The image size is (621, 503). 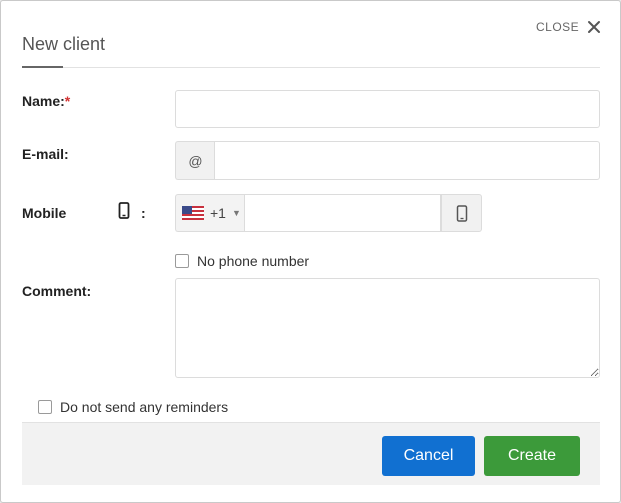 I want to click on required-mark: *, so click(x=67, y=101).